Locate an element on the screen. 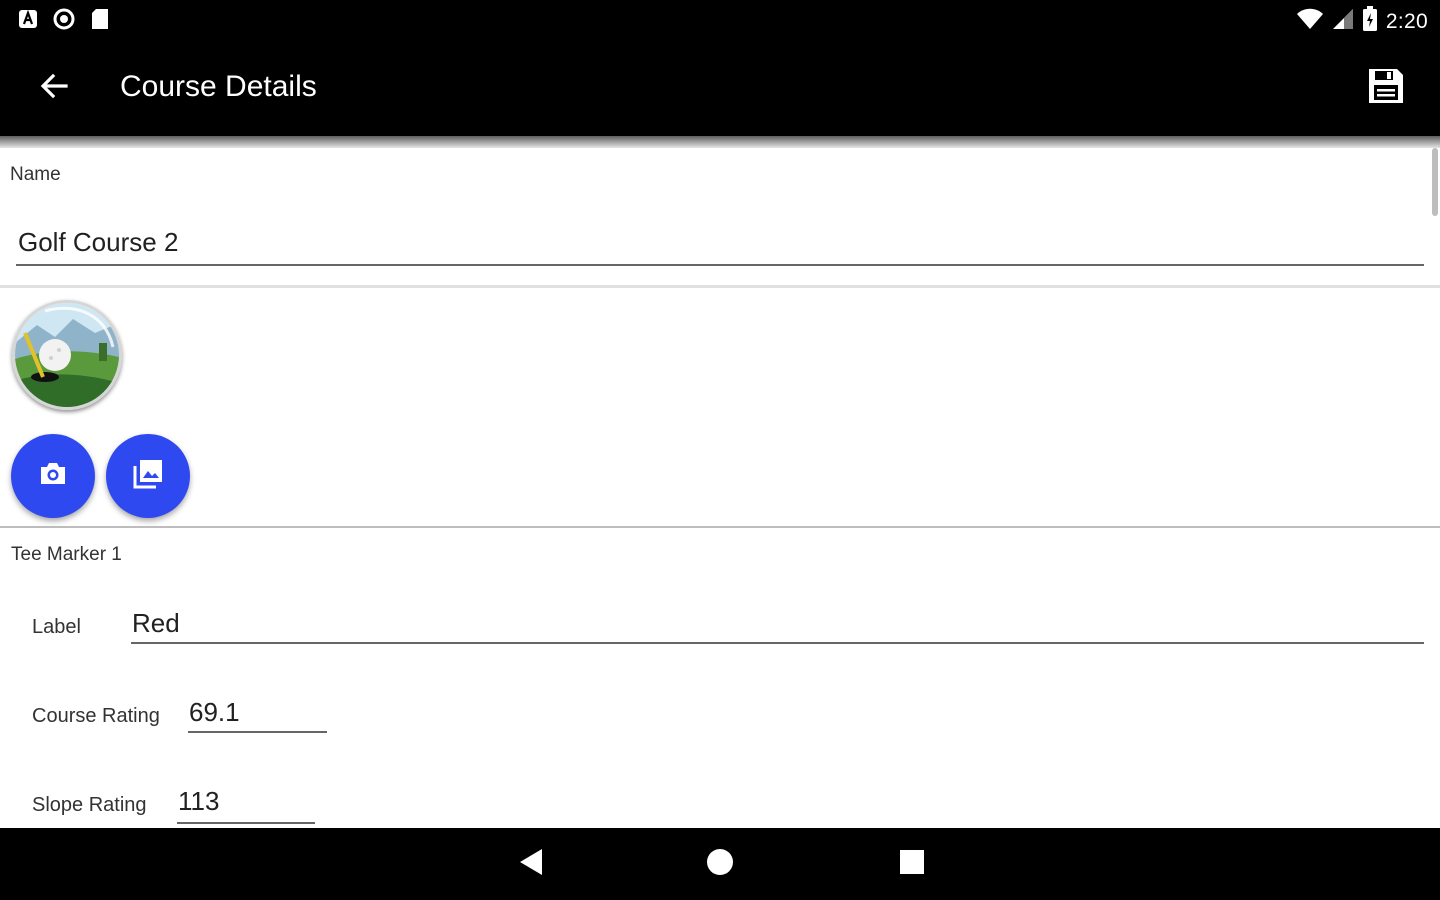 The width and height of the screenshot is (1440, 900). tee-label-input: Red is located at coordinates (777, 625).